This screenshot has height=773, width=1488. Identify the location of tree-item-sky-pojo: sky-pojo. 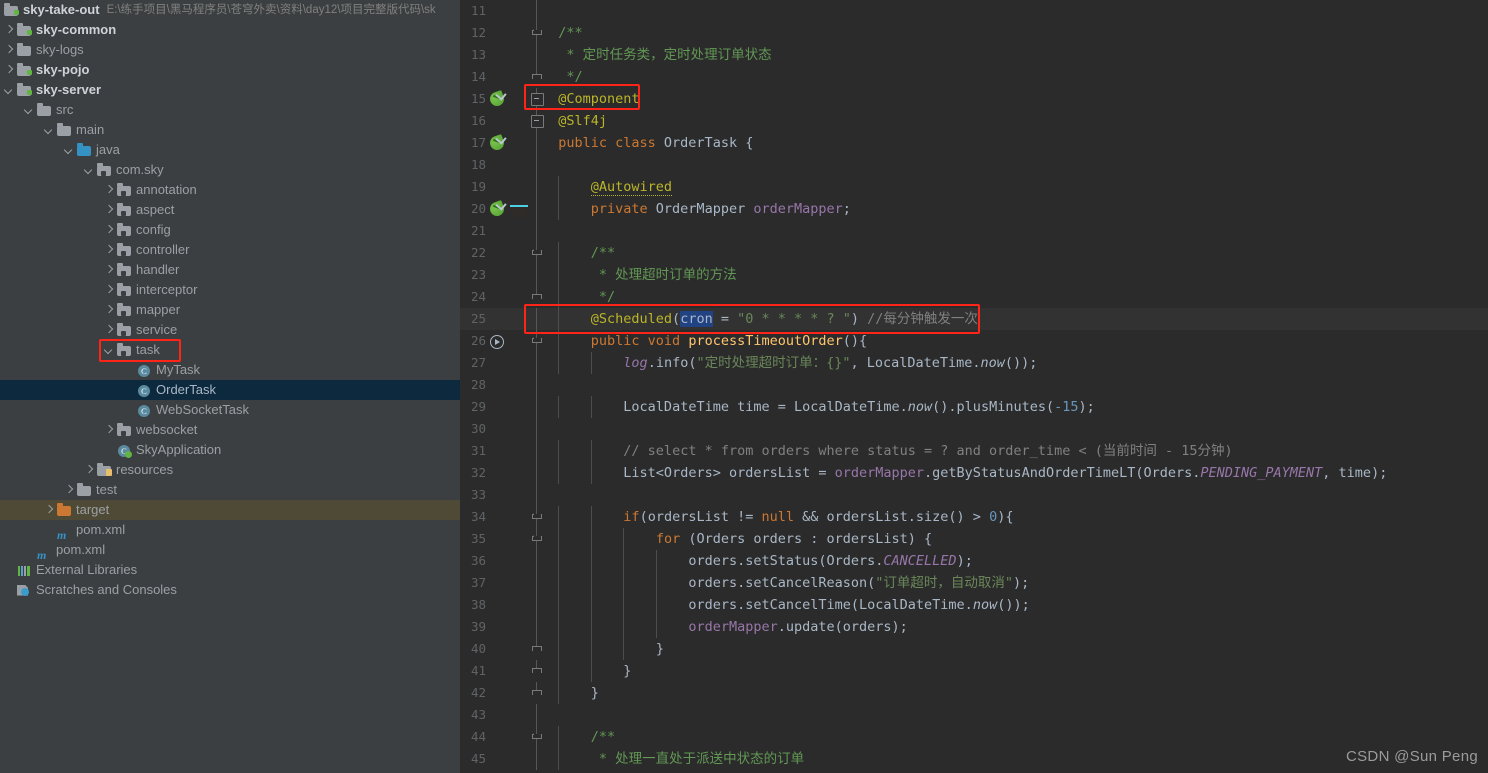
(230, 70).